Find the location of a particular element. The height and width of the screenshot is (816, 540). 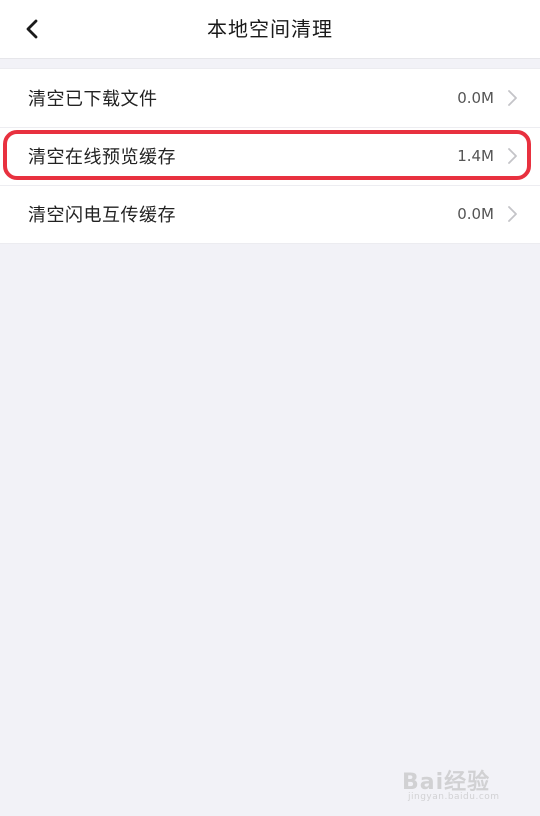

top-nav-bar: 本地空间清理 is located at coordinates (270, 29).